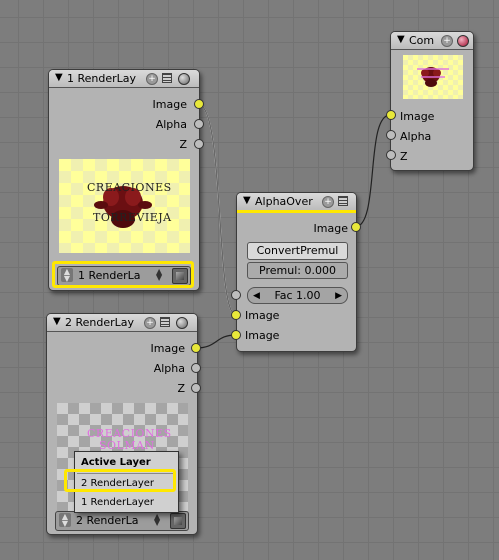 The height and width of the screenshot is (560, 499). Describe the element at coordinates (107, 520) in the screenshot. I see `renderlayer-select-value: 2 RenderLa` at that location.